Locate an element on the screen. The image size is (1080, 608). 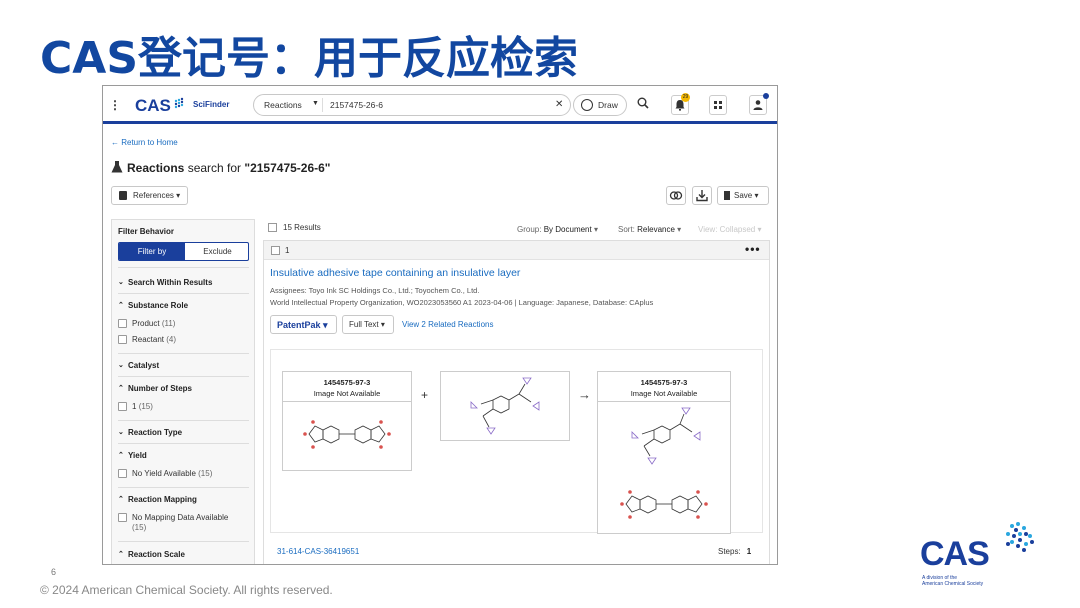
reaction-scale-section: ⌃ Reaction Scale is located at coordinates (183, 554).